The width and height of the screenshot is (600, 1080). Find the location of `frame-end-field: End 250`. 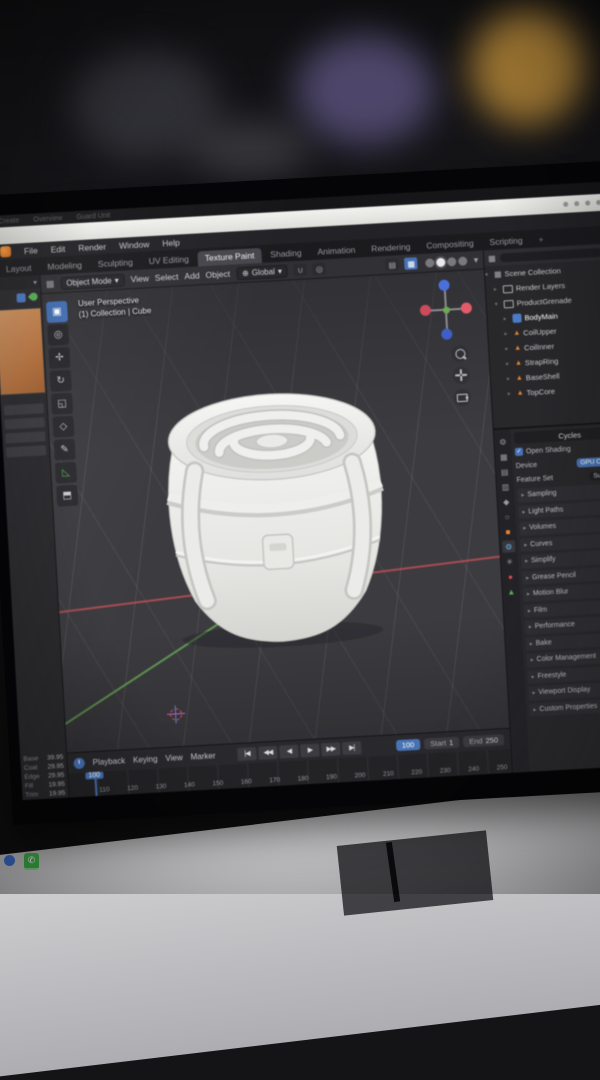

frame-end-field: End 250 is located at coordinates (483, 740).